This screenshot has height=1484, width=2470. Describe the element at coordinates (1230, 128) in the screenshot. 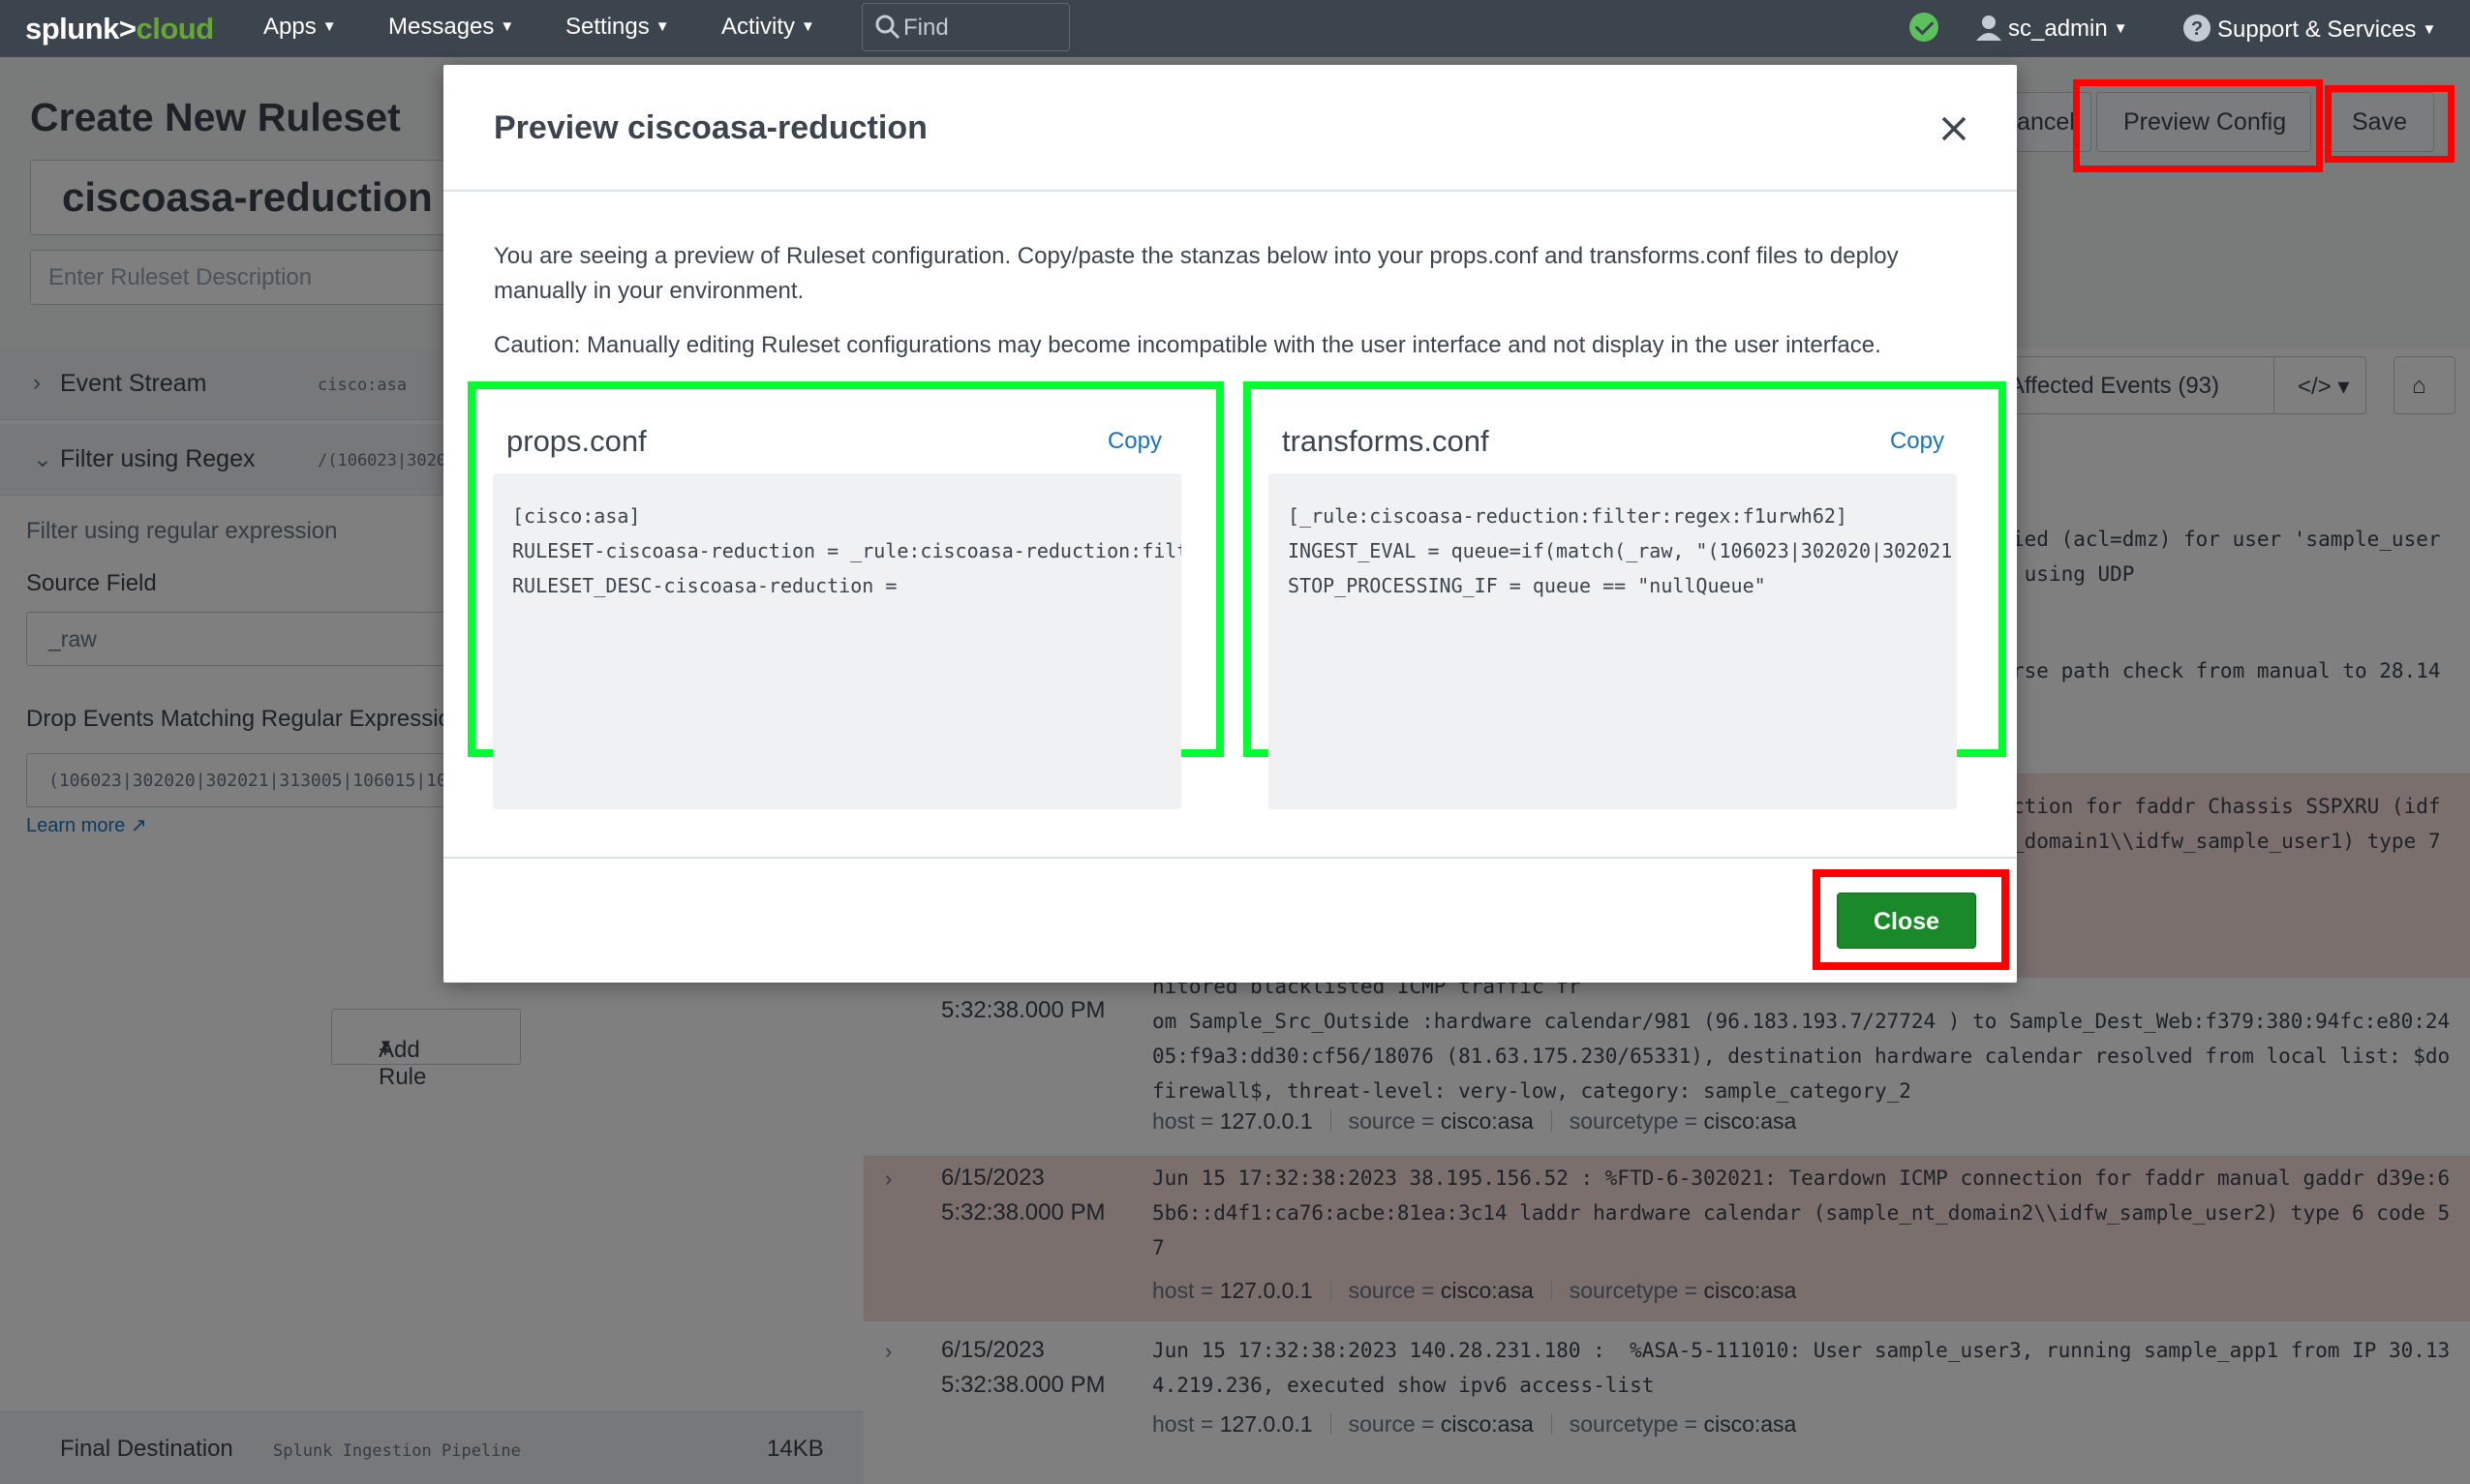

I see `modal-header: Preview ciscoasa-reduction` at that location.